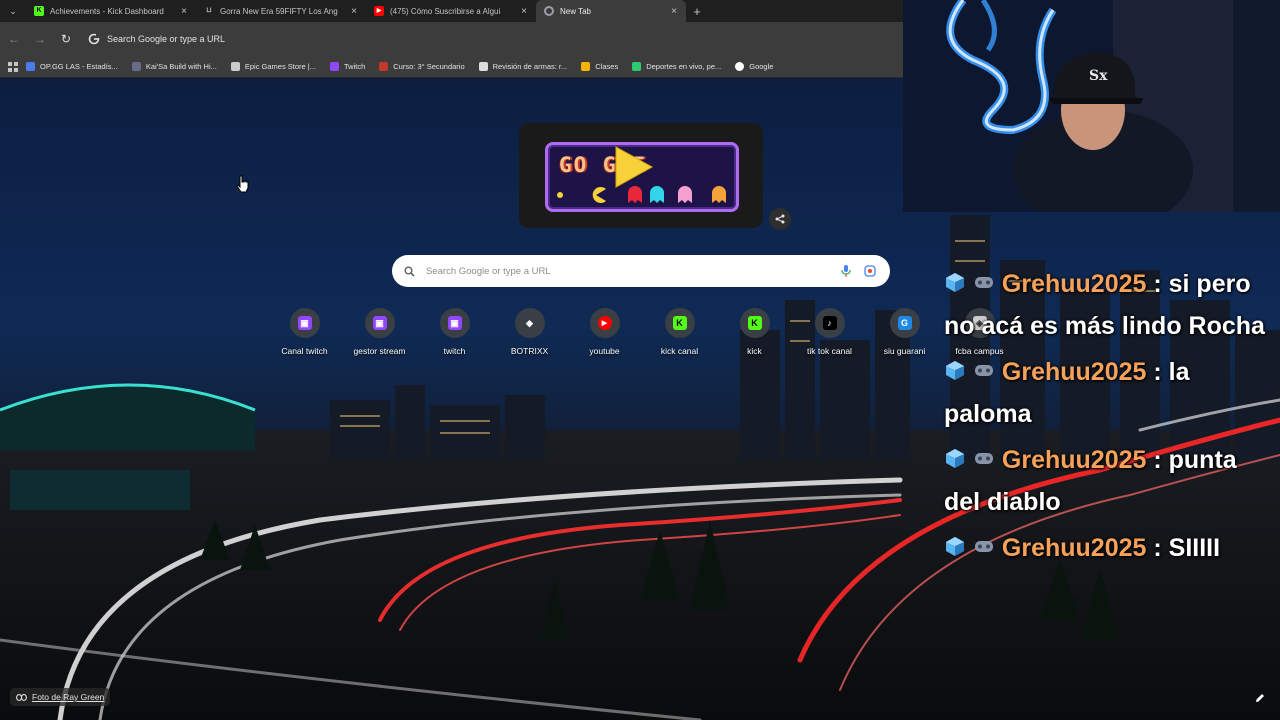 This screenshot has height=720, width=1280. What do you see at coordinates (529, 332) in the screenshot?
I see `shortcut-botrixx: ◆ BOTRIXX` at bounding box center [529, 332].